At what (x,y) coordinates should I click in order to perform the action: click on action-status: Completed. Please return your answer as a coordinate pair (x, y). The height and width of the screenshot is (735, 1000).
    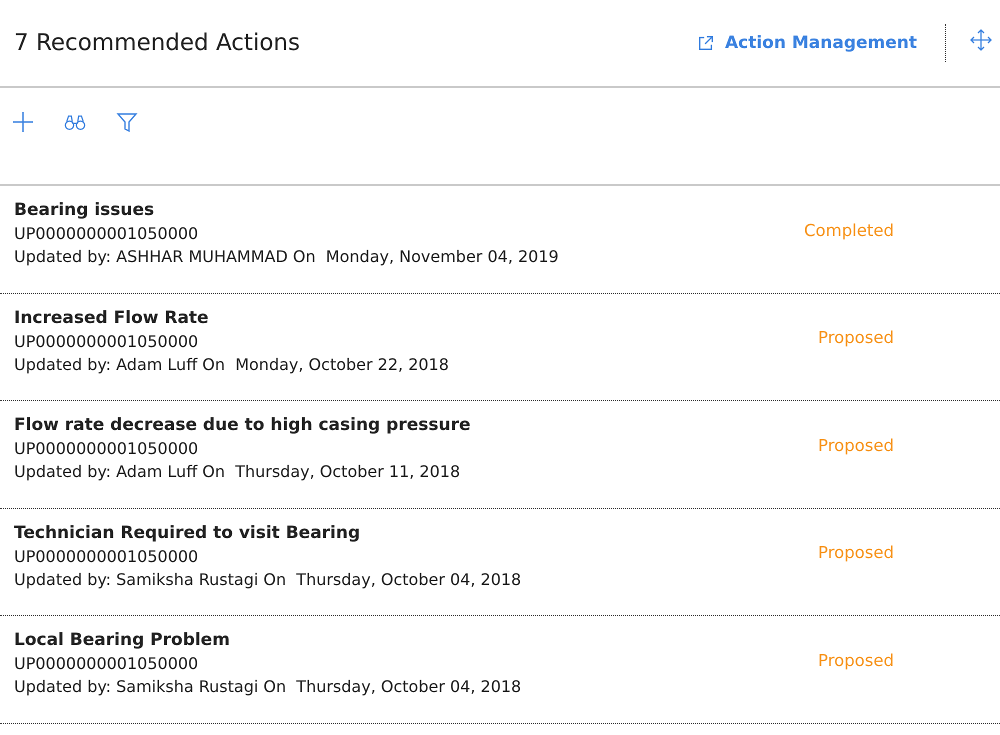
    Looking at the image, I should click on (849, 230).